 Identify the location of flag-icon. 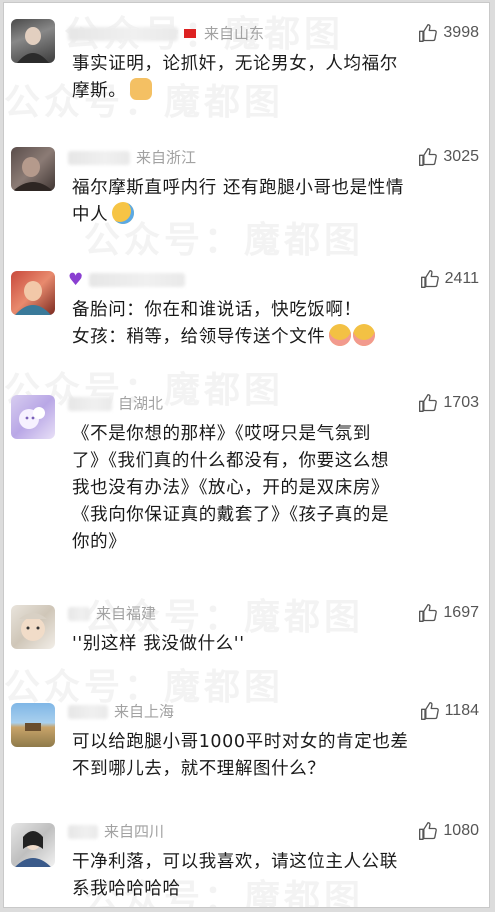
(190, 33).